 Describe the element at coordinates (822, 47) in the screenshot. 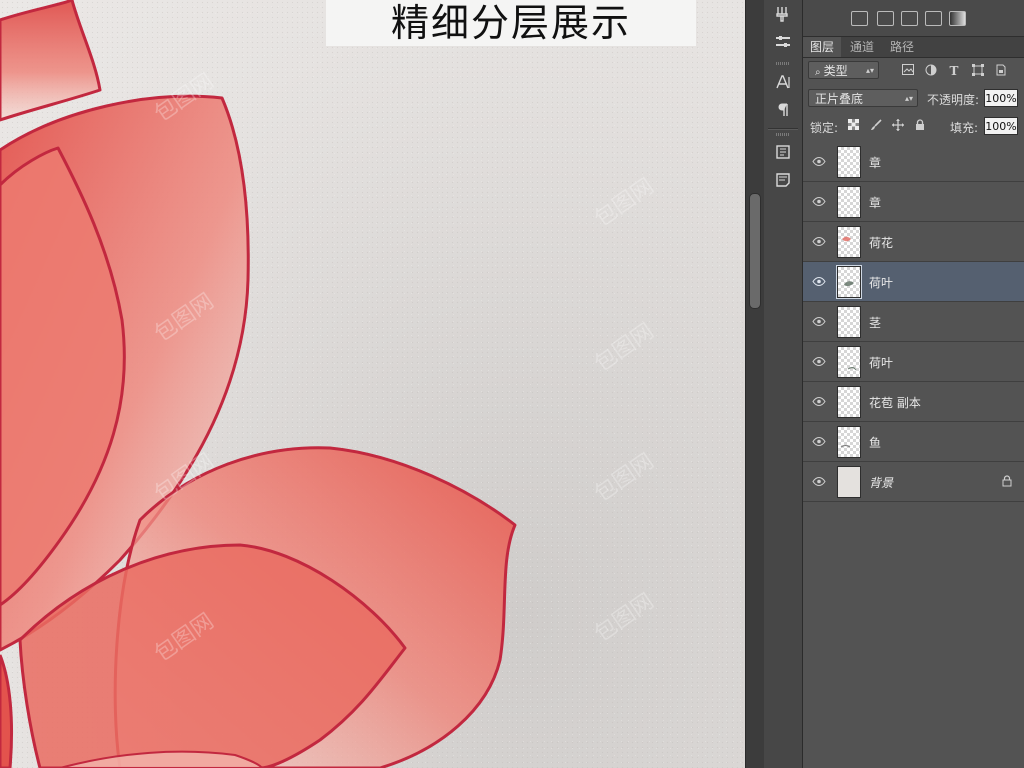

I see `tab-layers: 图层` at that location.